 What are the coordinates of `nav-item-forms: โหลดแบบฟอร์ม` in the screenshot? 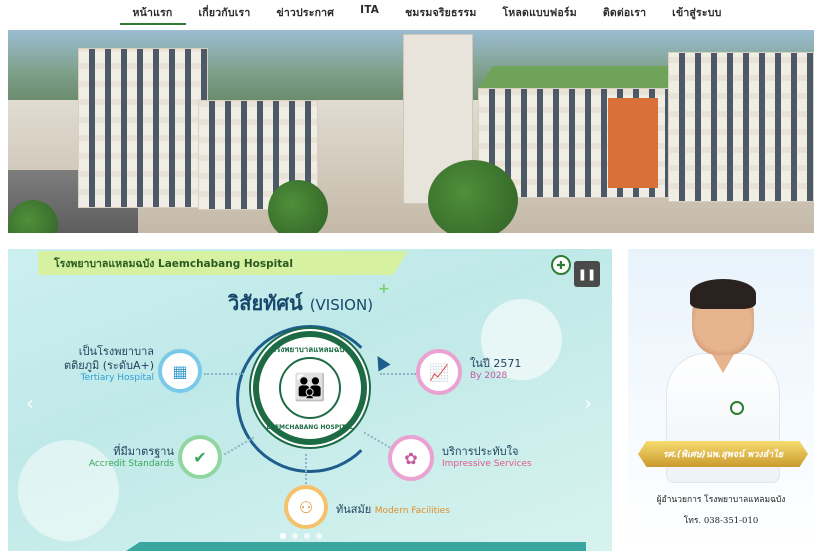 It's located at (539, 14).